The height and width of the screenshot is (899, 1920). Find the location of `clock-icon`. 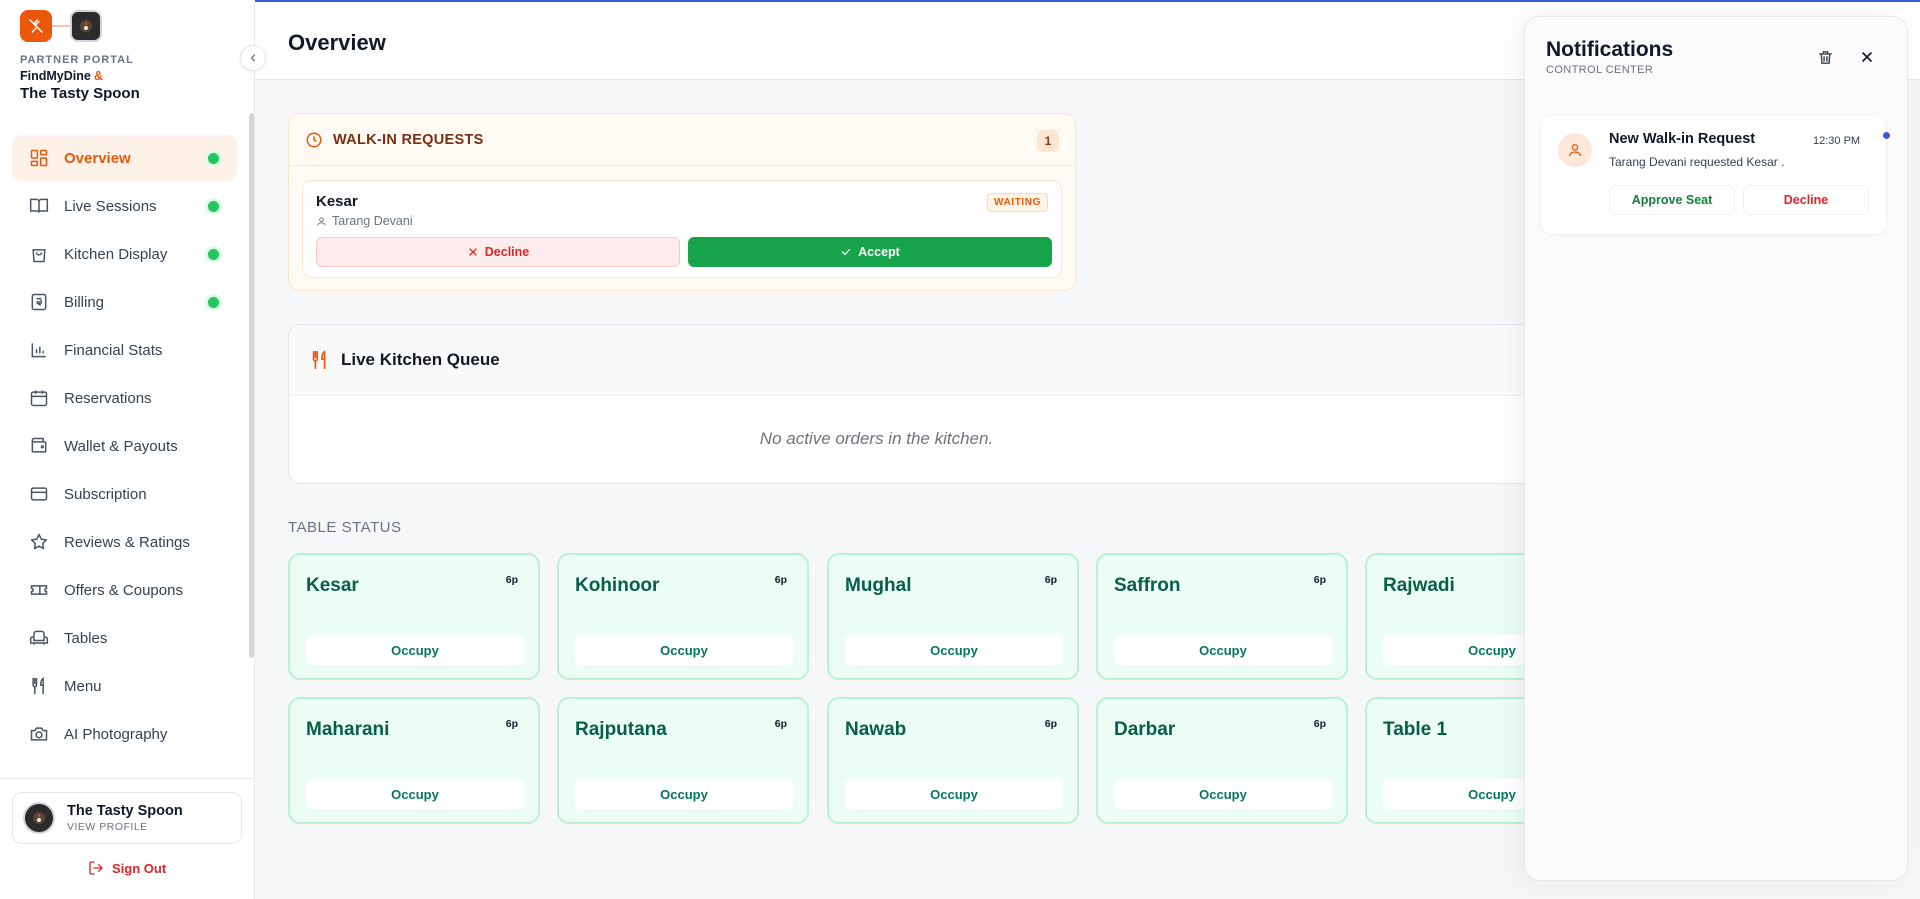

clock-icon is located at coordinates (314, 139).